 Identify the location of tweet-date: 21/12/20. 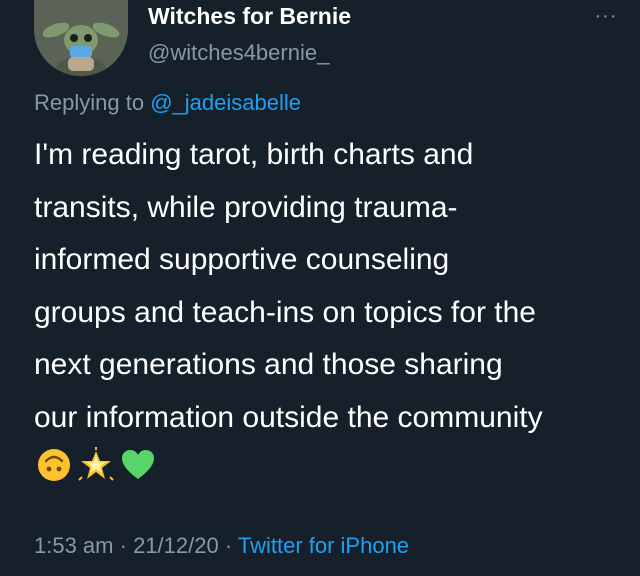
(176, 545).